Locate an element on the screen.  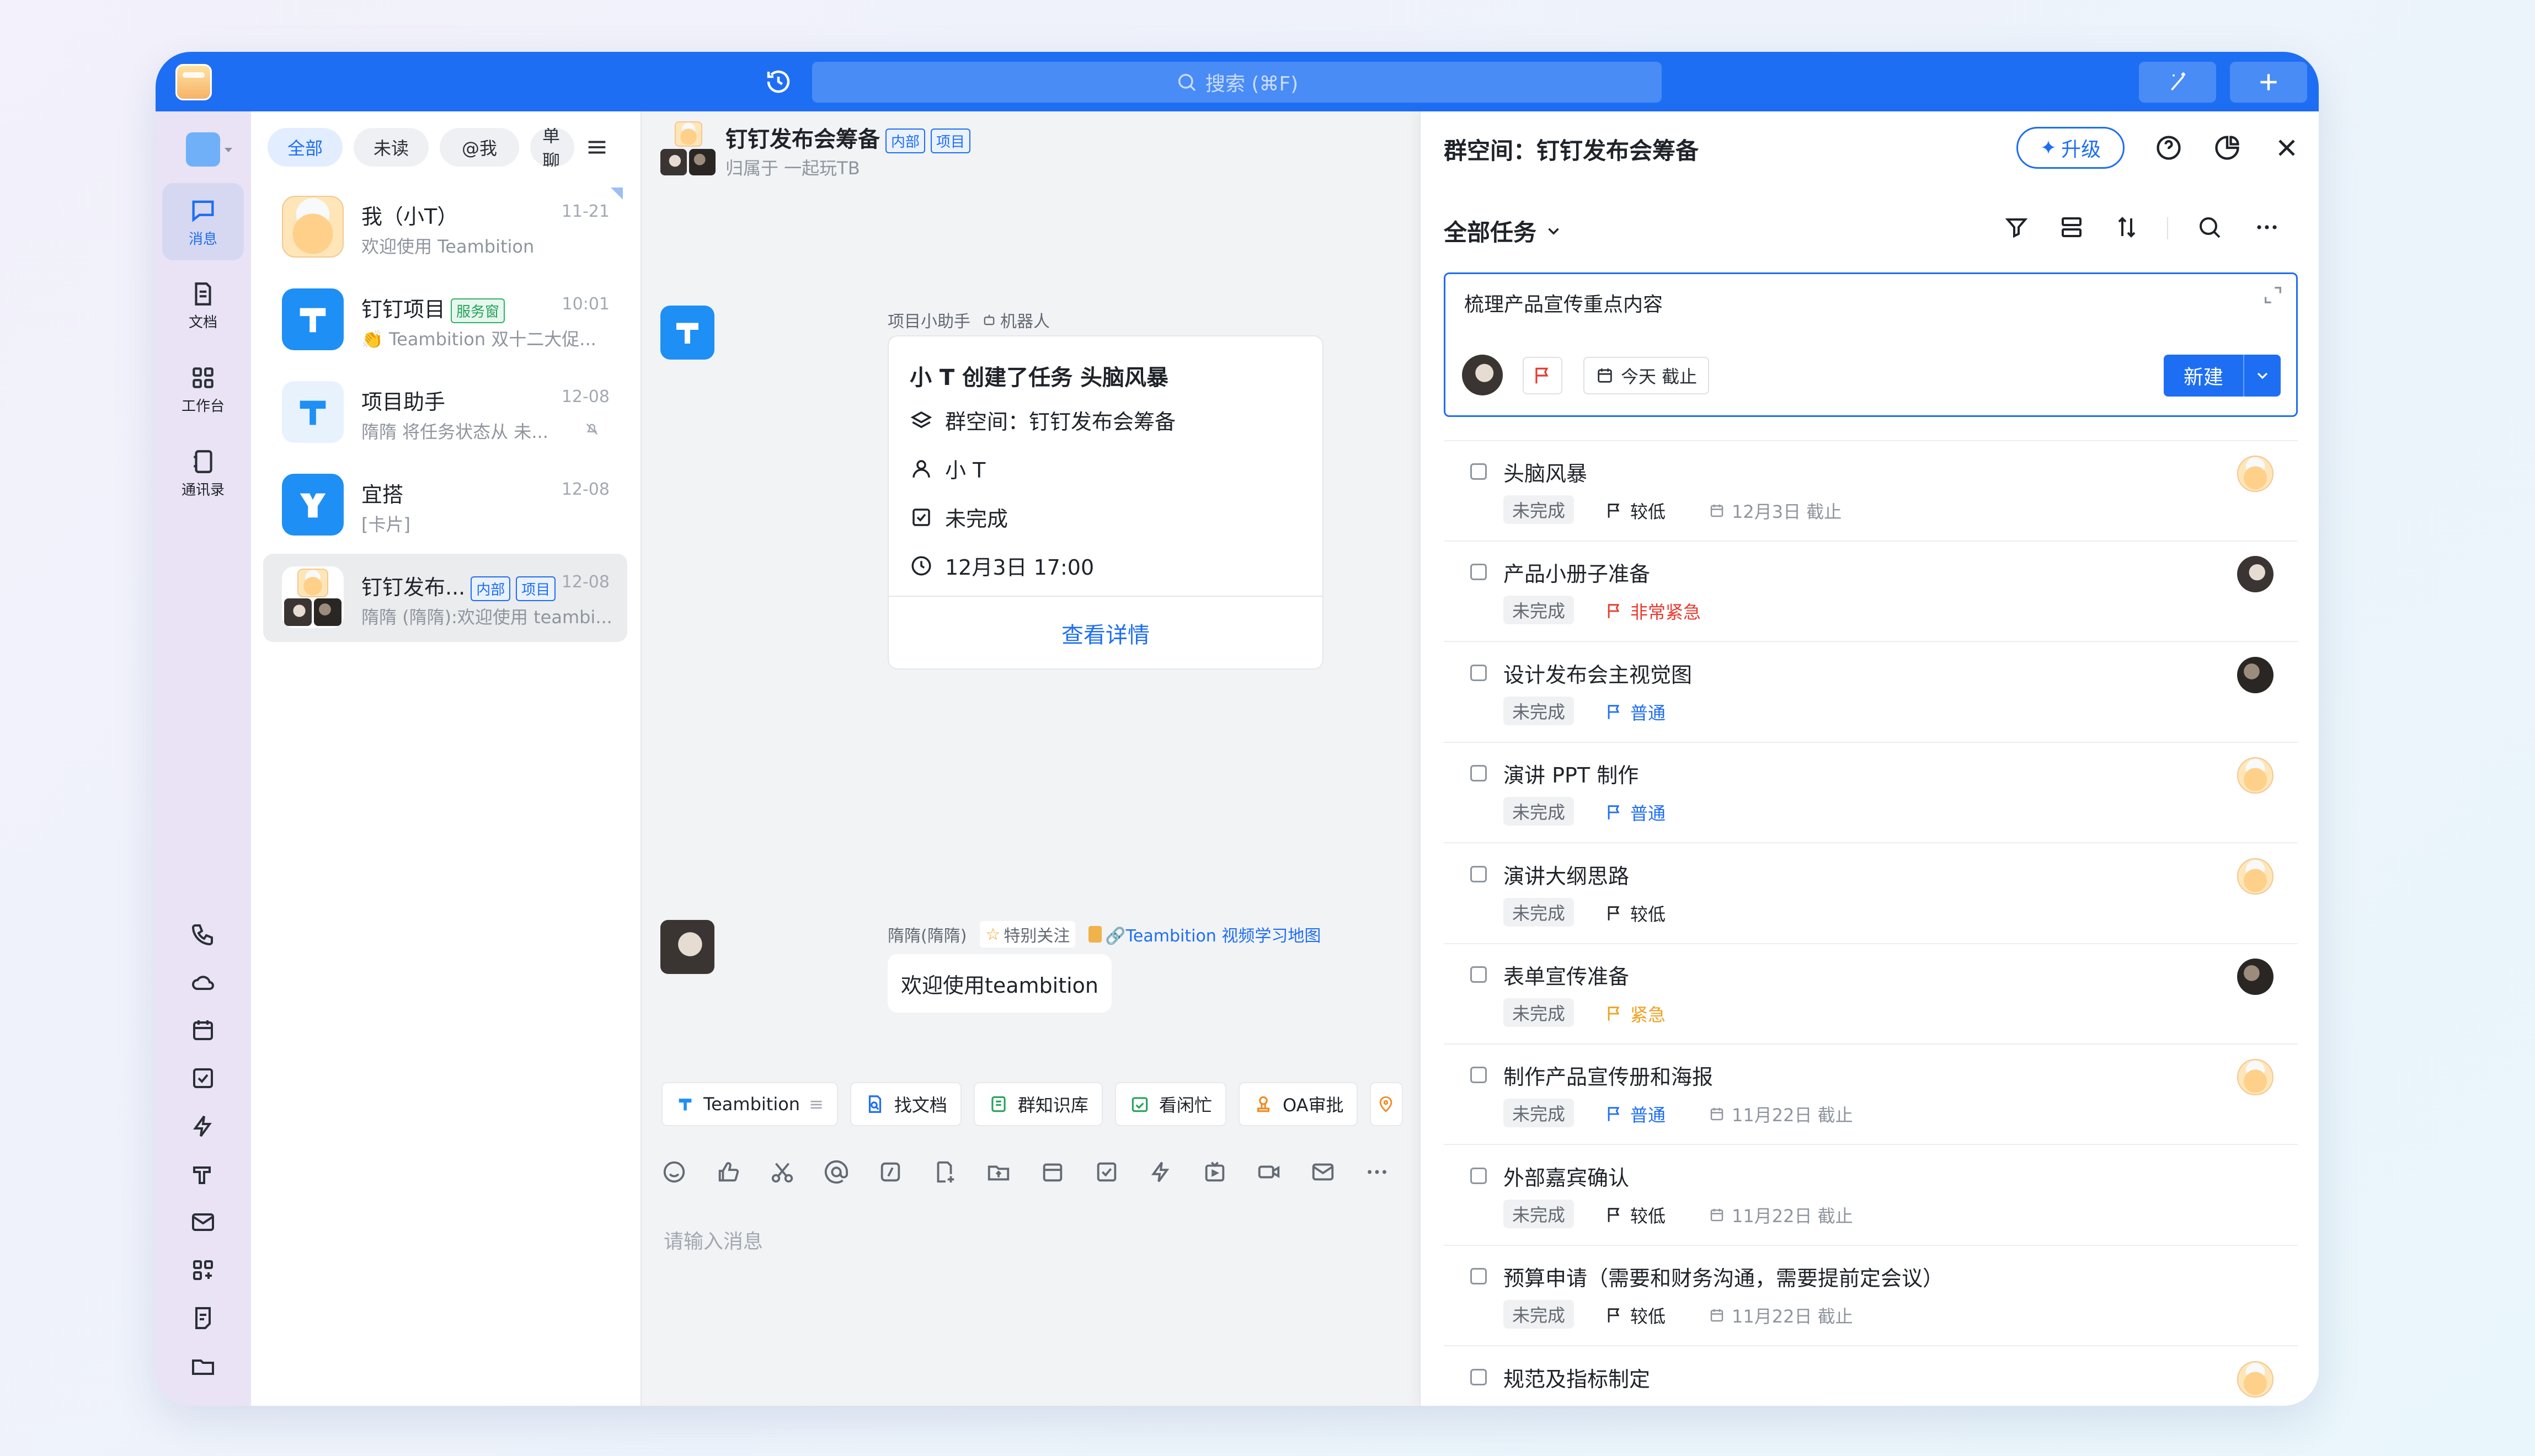
ai-magic-button is located at coordinates (2177, 82).